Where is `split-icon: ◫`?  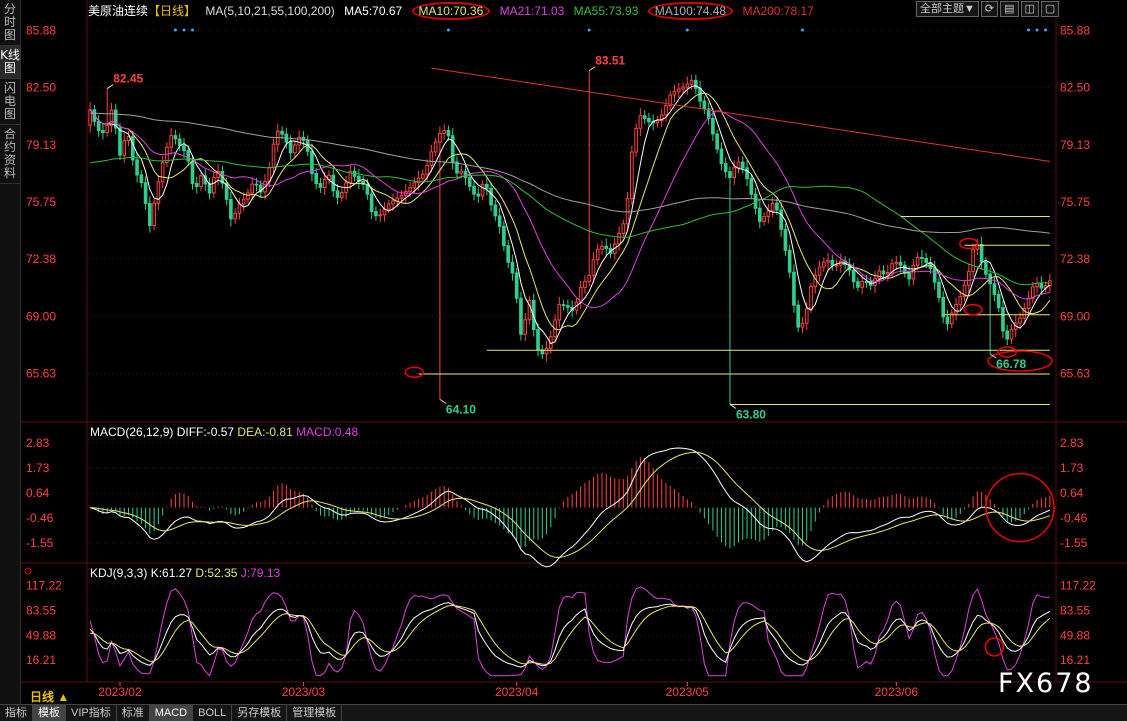
split-icon: ◫ is located at coordinates (1029, 9).